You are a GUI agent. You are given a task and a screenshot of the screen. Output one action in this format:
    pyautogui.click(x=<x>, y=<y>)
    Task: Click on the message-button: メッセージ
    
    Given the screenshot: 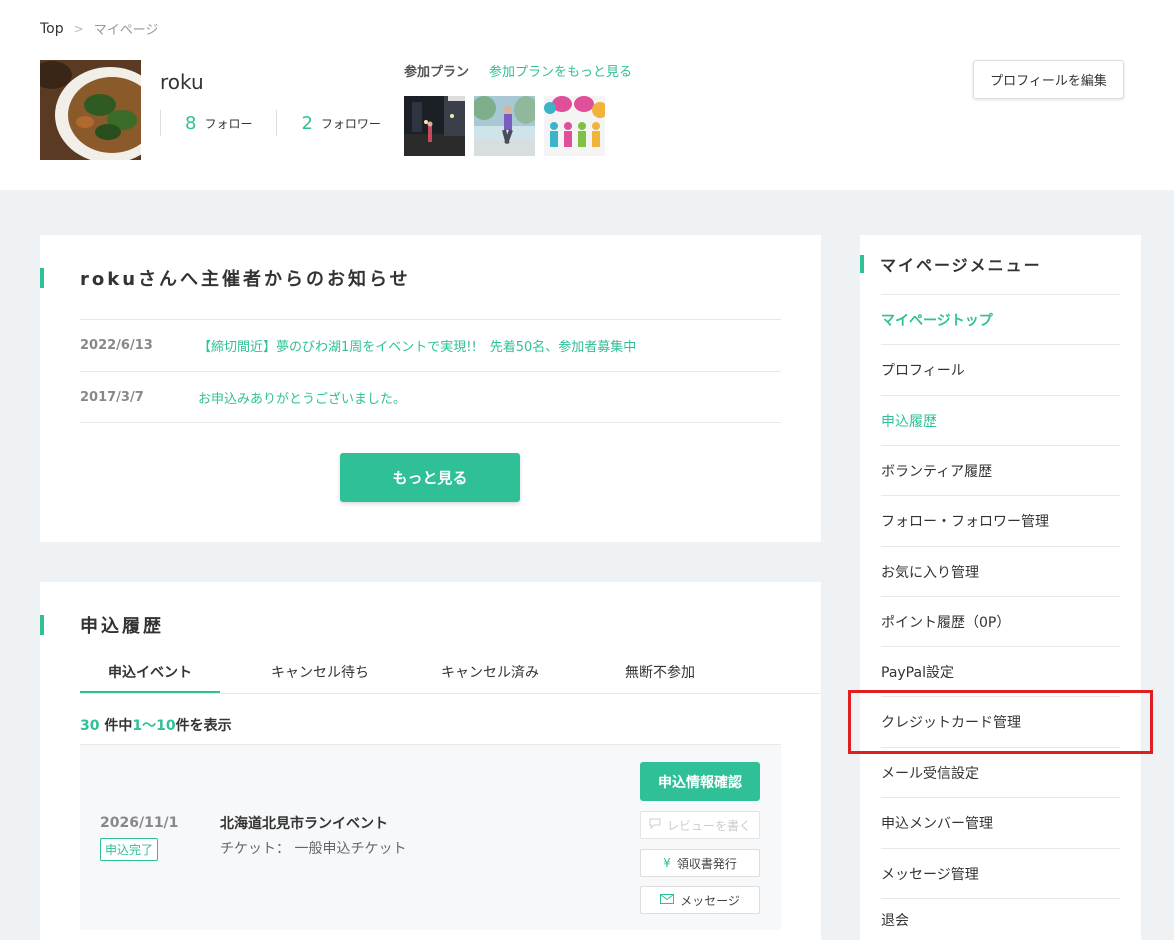 What is the action you would take?
    pyautogui.click(x=700, y=900)
    